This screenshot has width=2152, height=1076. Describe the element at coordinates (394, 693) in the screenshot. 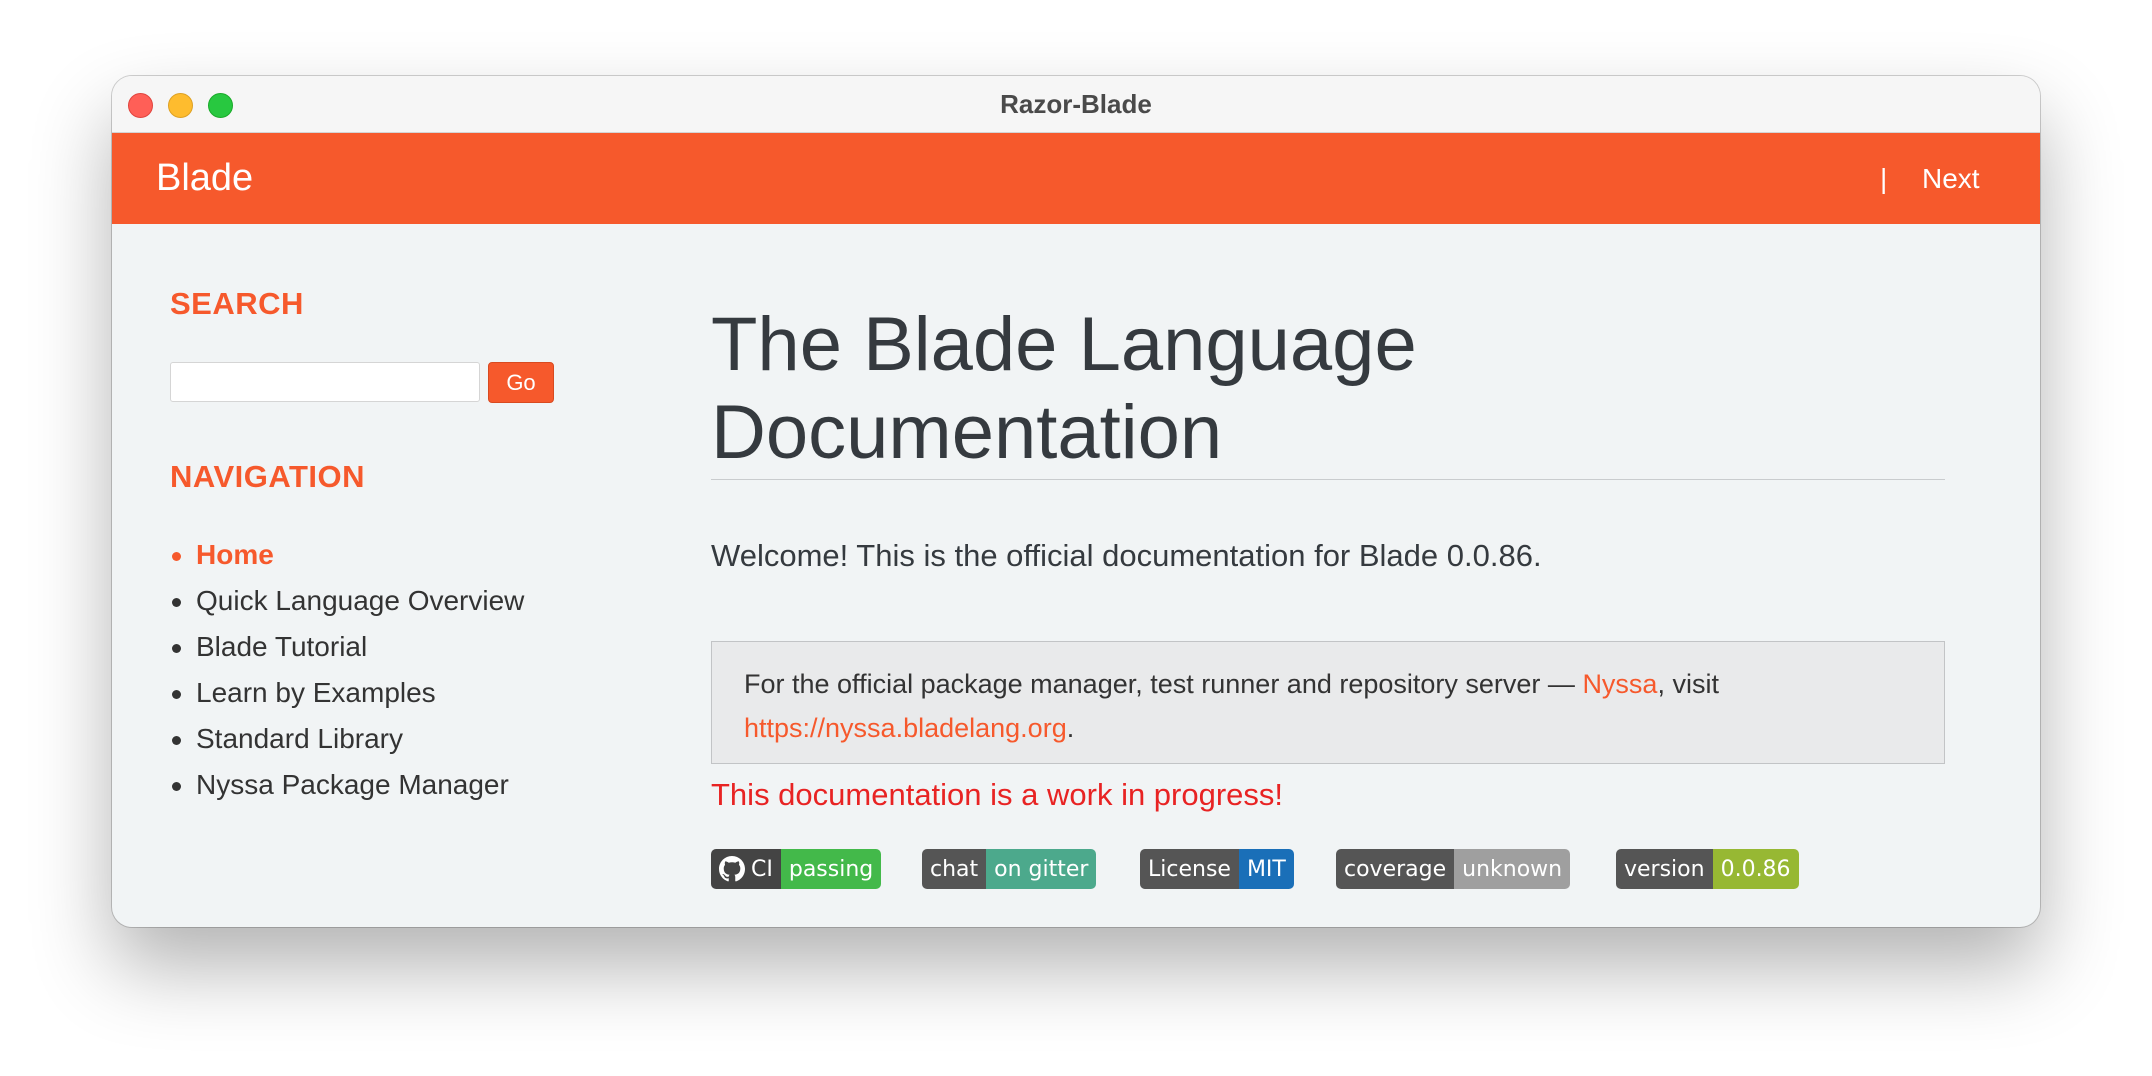

I see `nav-item-learn-by-examples: Learn by Examples` at that location.